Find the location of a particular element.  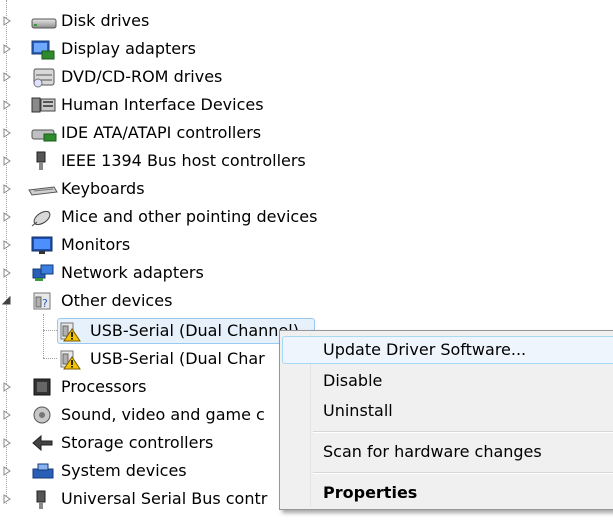

hid-icon is located at coordinates (40, 105).